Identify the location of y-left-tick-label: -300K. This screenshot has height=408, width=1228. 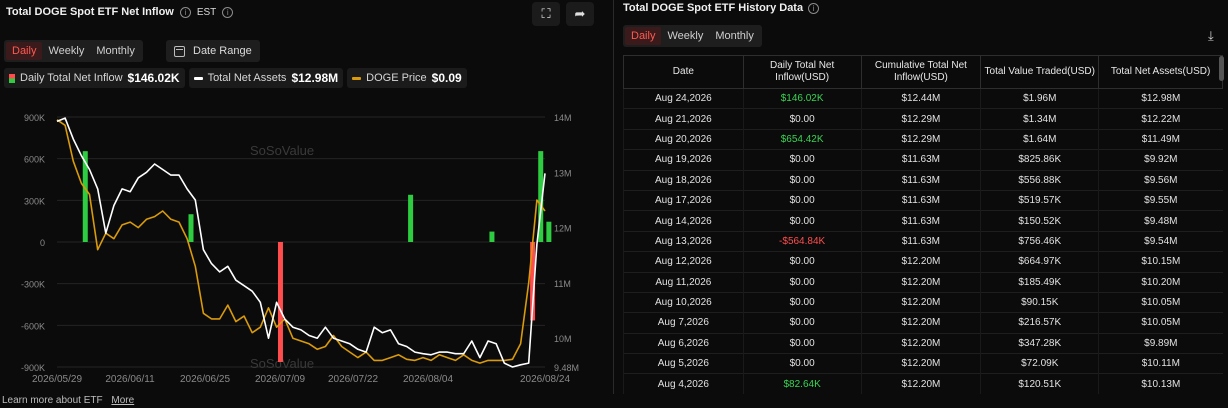
(33, 285).